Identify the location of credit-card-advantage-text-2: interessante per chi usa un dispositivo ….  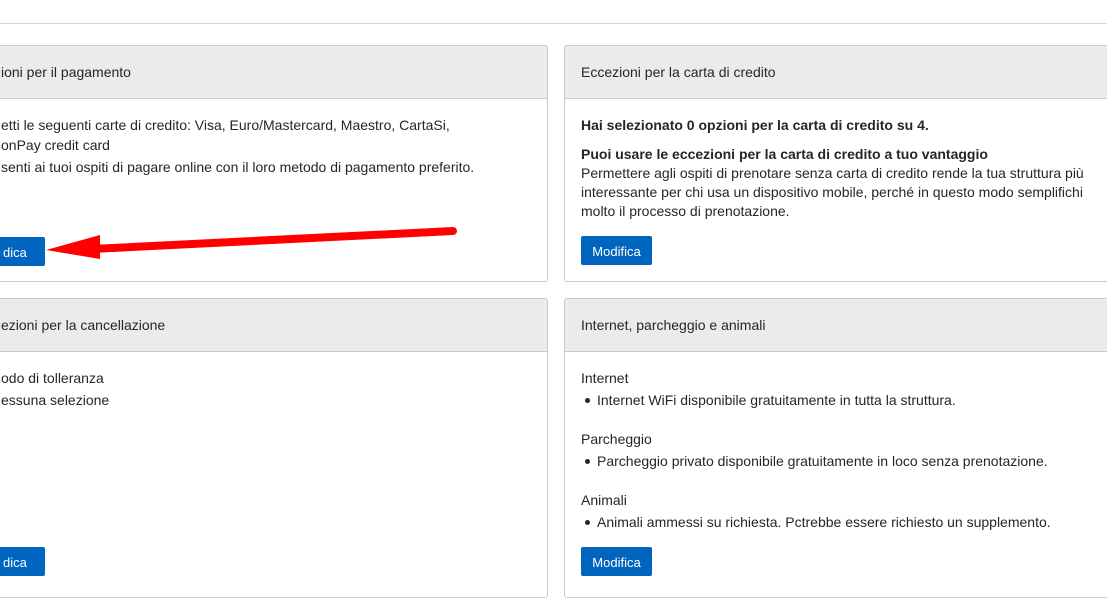
(832, 192).